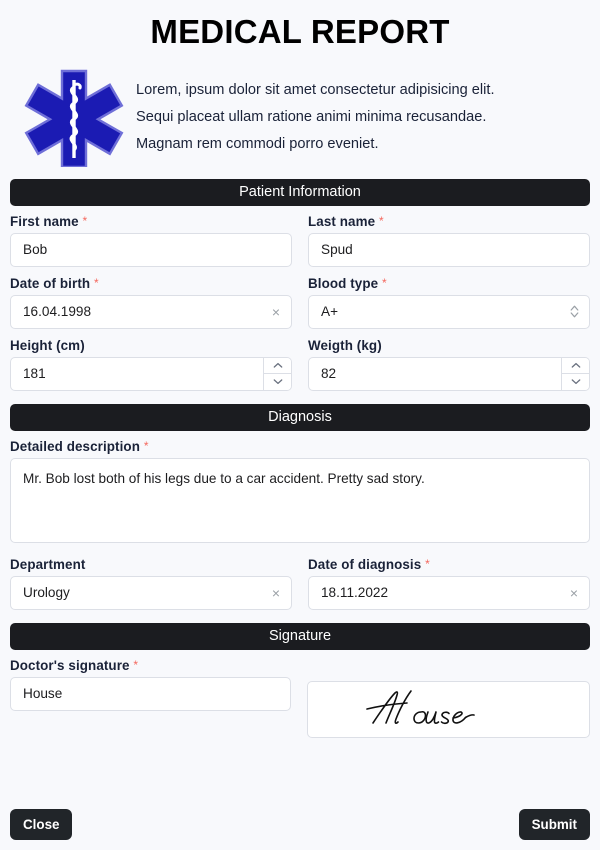 This screenshot has width=600, height=850. I want to click on doctor-signature-label-text: Doctor's signature, so click(70, 665).